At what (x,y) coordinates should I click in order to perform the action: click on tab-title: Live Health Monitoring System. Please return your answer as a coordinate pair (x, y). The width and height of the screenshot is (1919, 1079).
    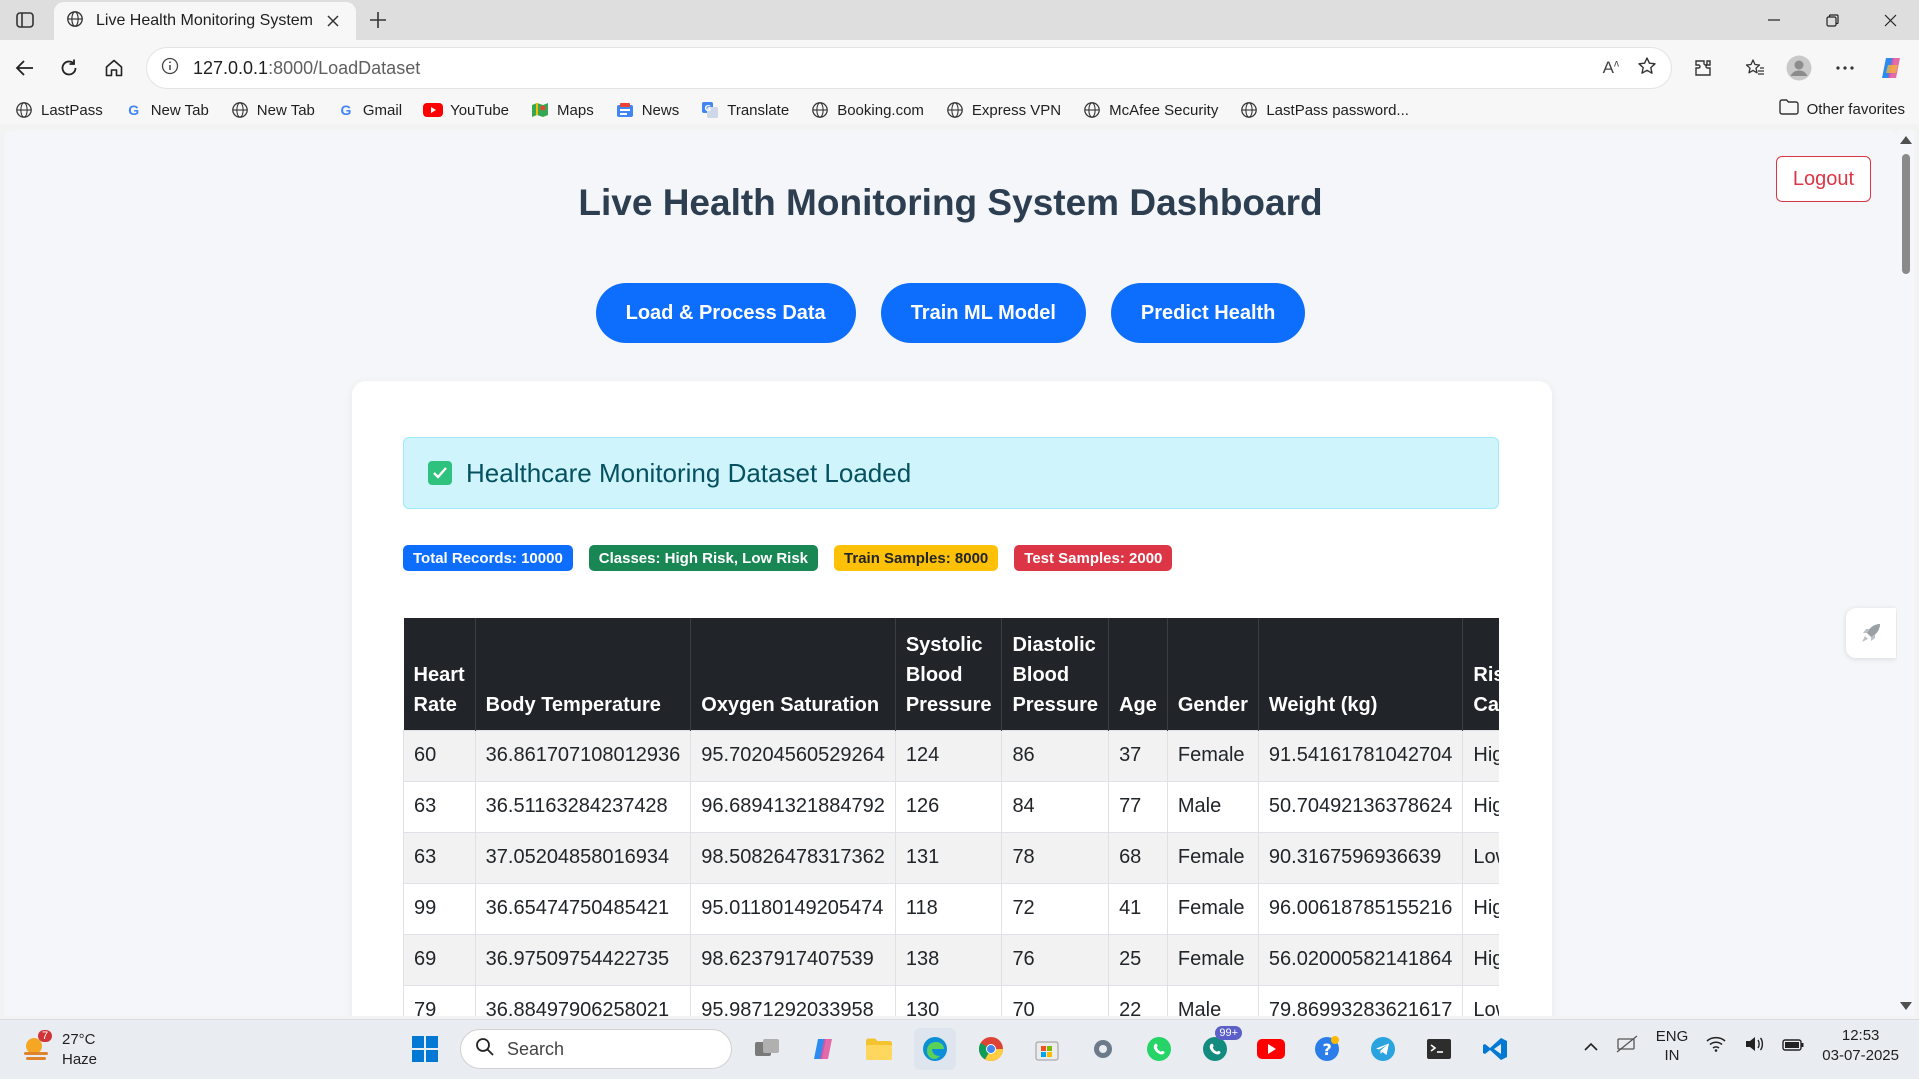
    Looking at the image, I should click on (204, 20).